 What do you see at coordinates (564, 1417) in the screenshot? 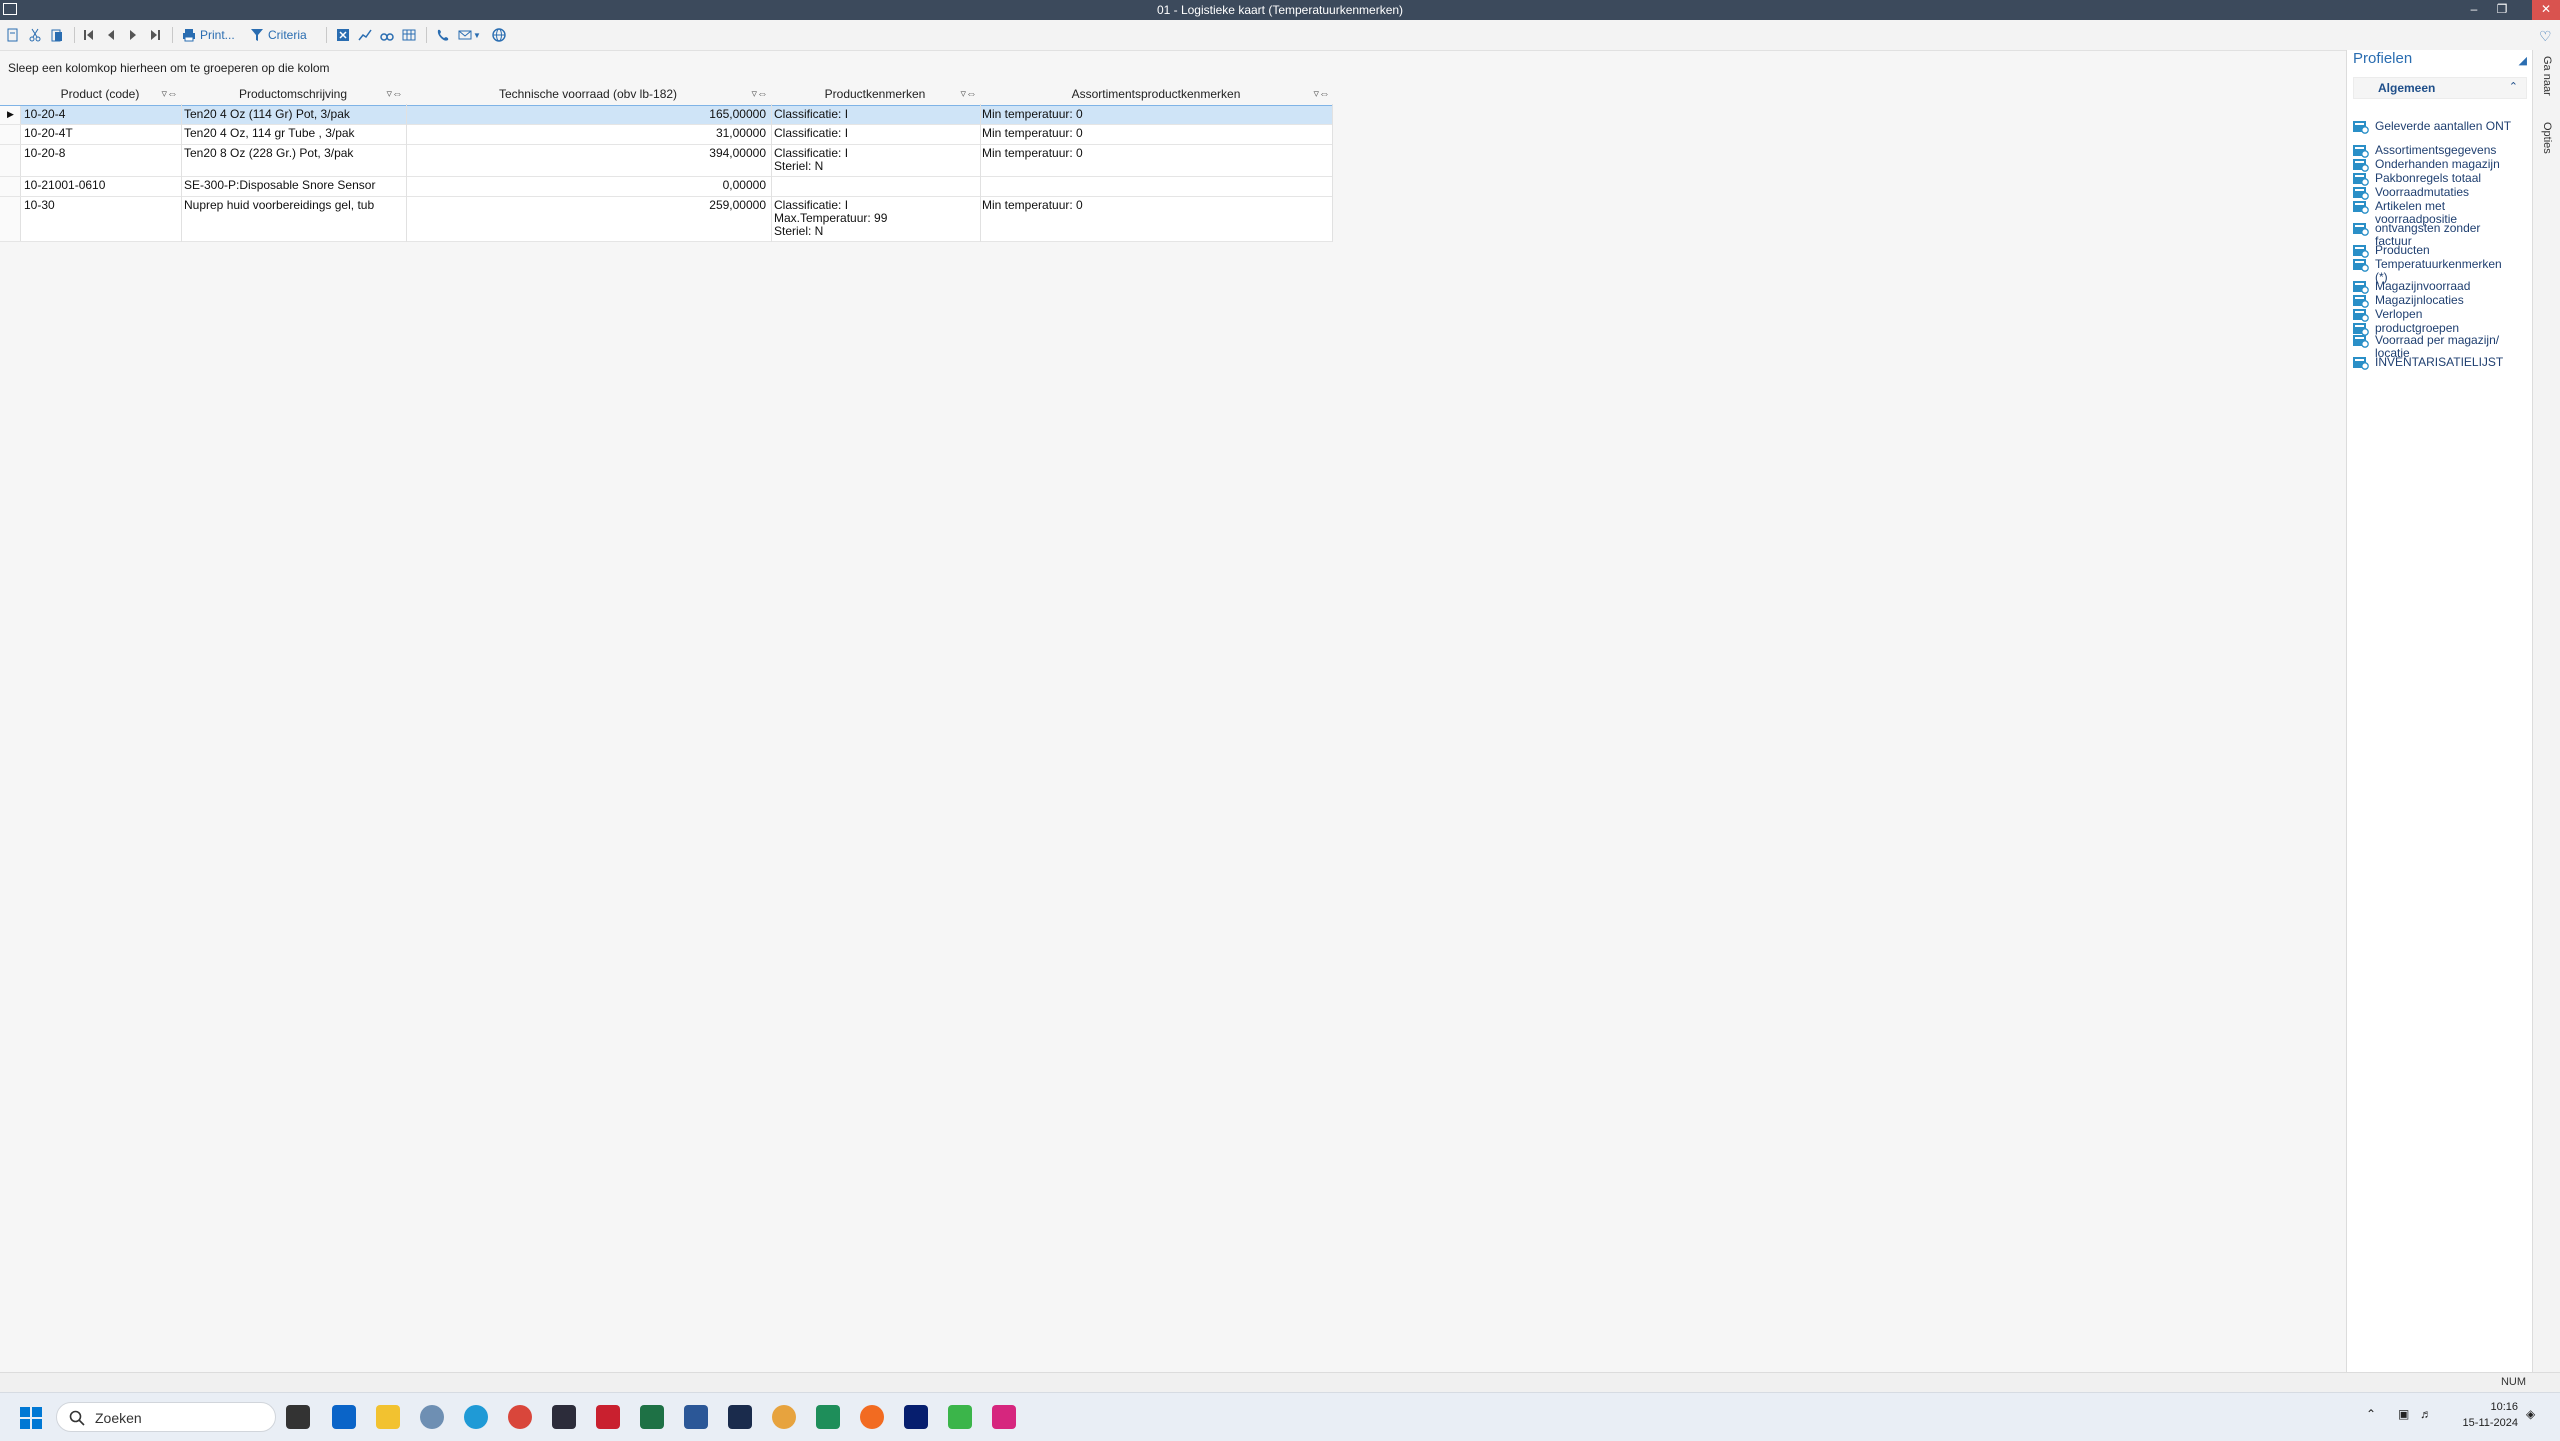
I see `app-icon` at bounding box center [564, 1417].